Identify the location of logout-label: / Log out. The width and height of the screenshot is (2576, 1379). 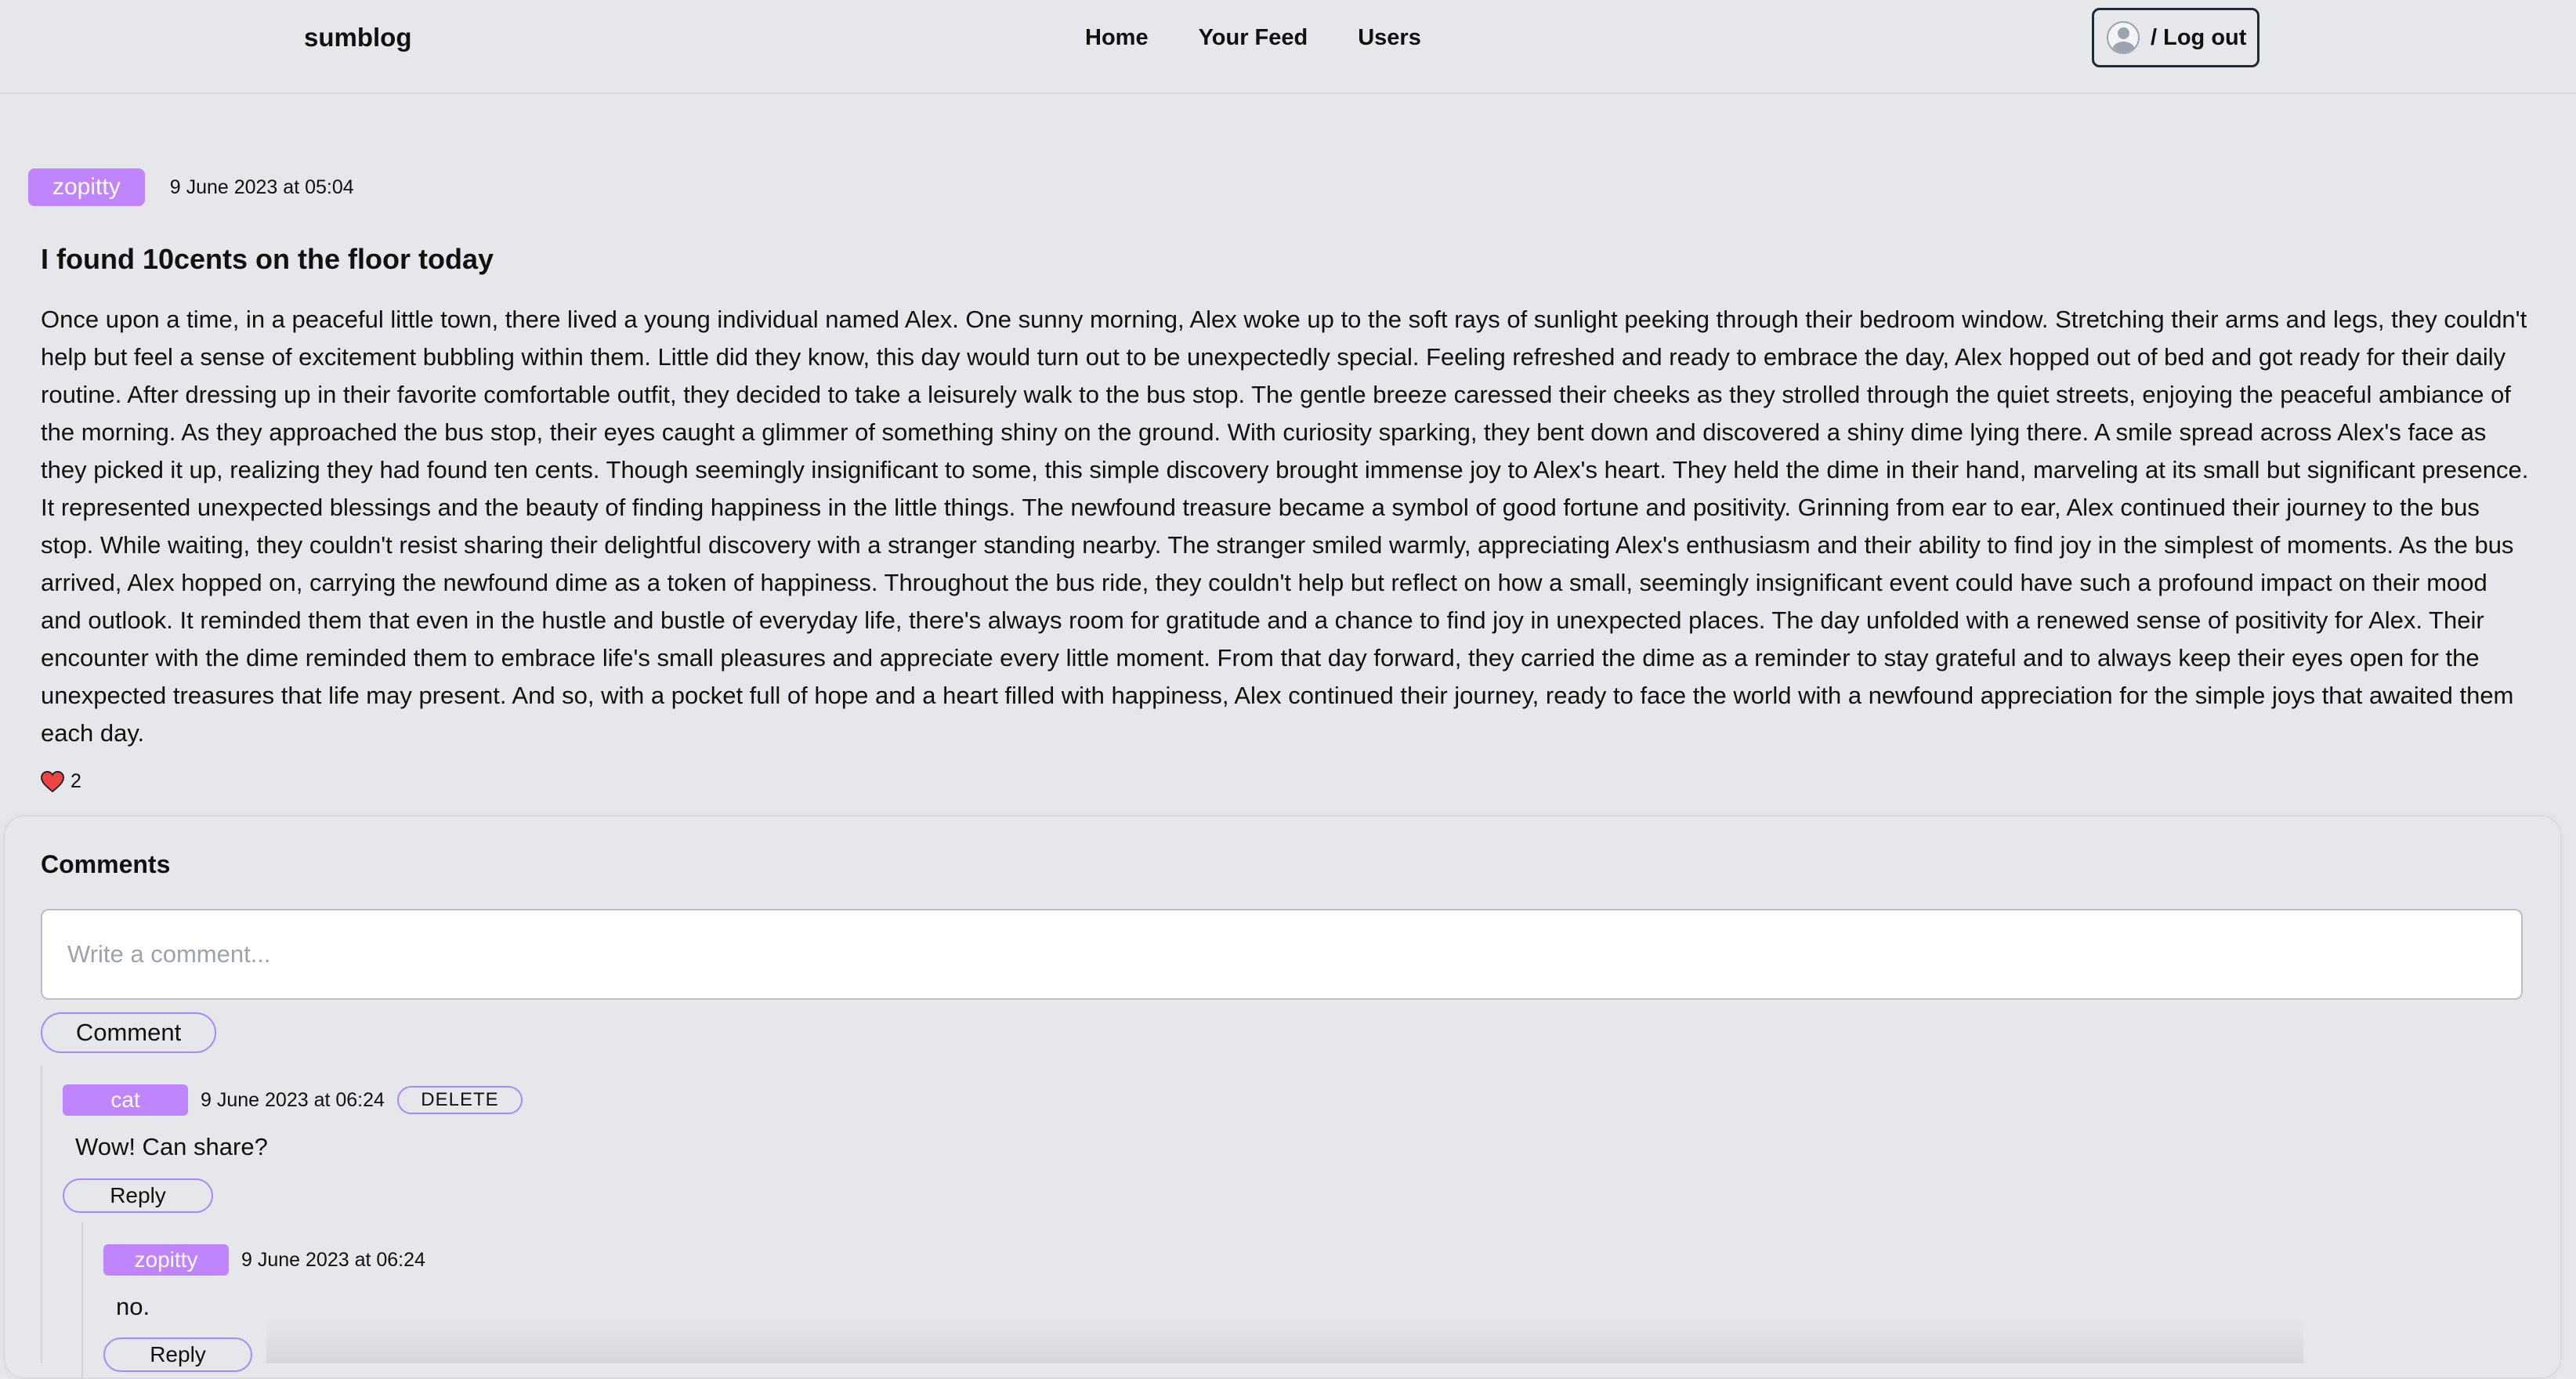
(2199, 37).